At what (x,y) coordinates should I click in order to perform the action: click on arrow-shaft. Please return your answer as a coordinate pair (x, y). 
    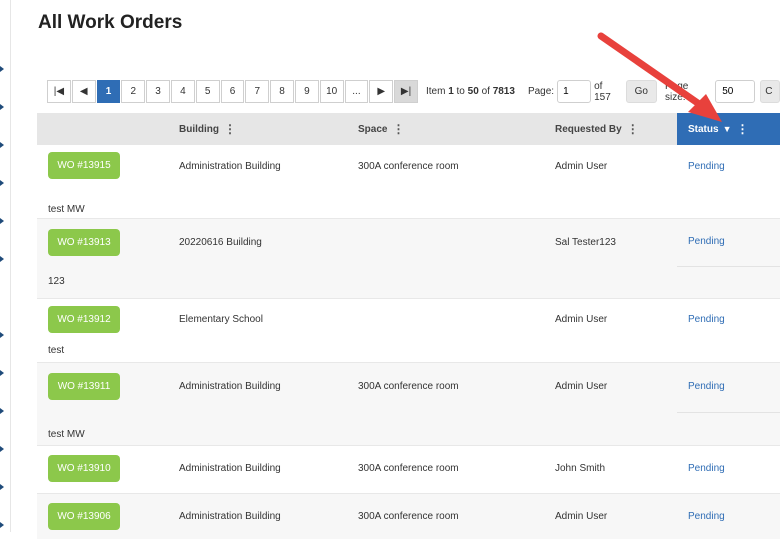
    Looking at the image, I should click on (651, 71).